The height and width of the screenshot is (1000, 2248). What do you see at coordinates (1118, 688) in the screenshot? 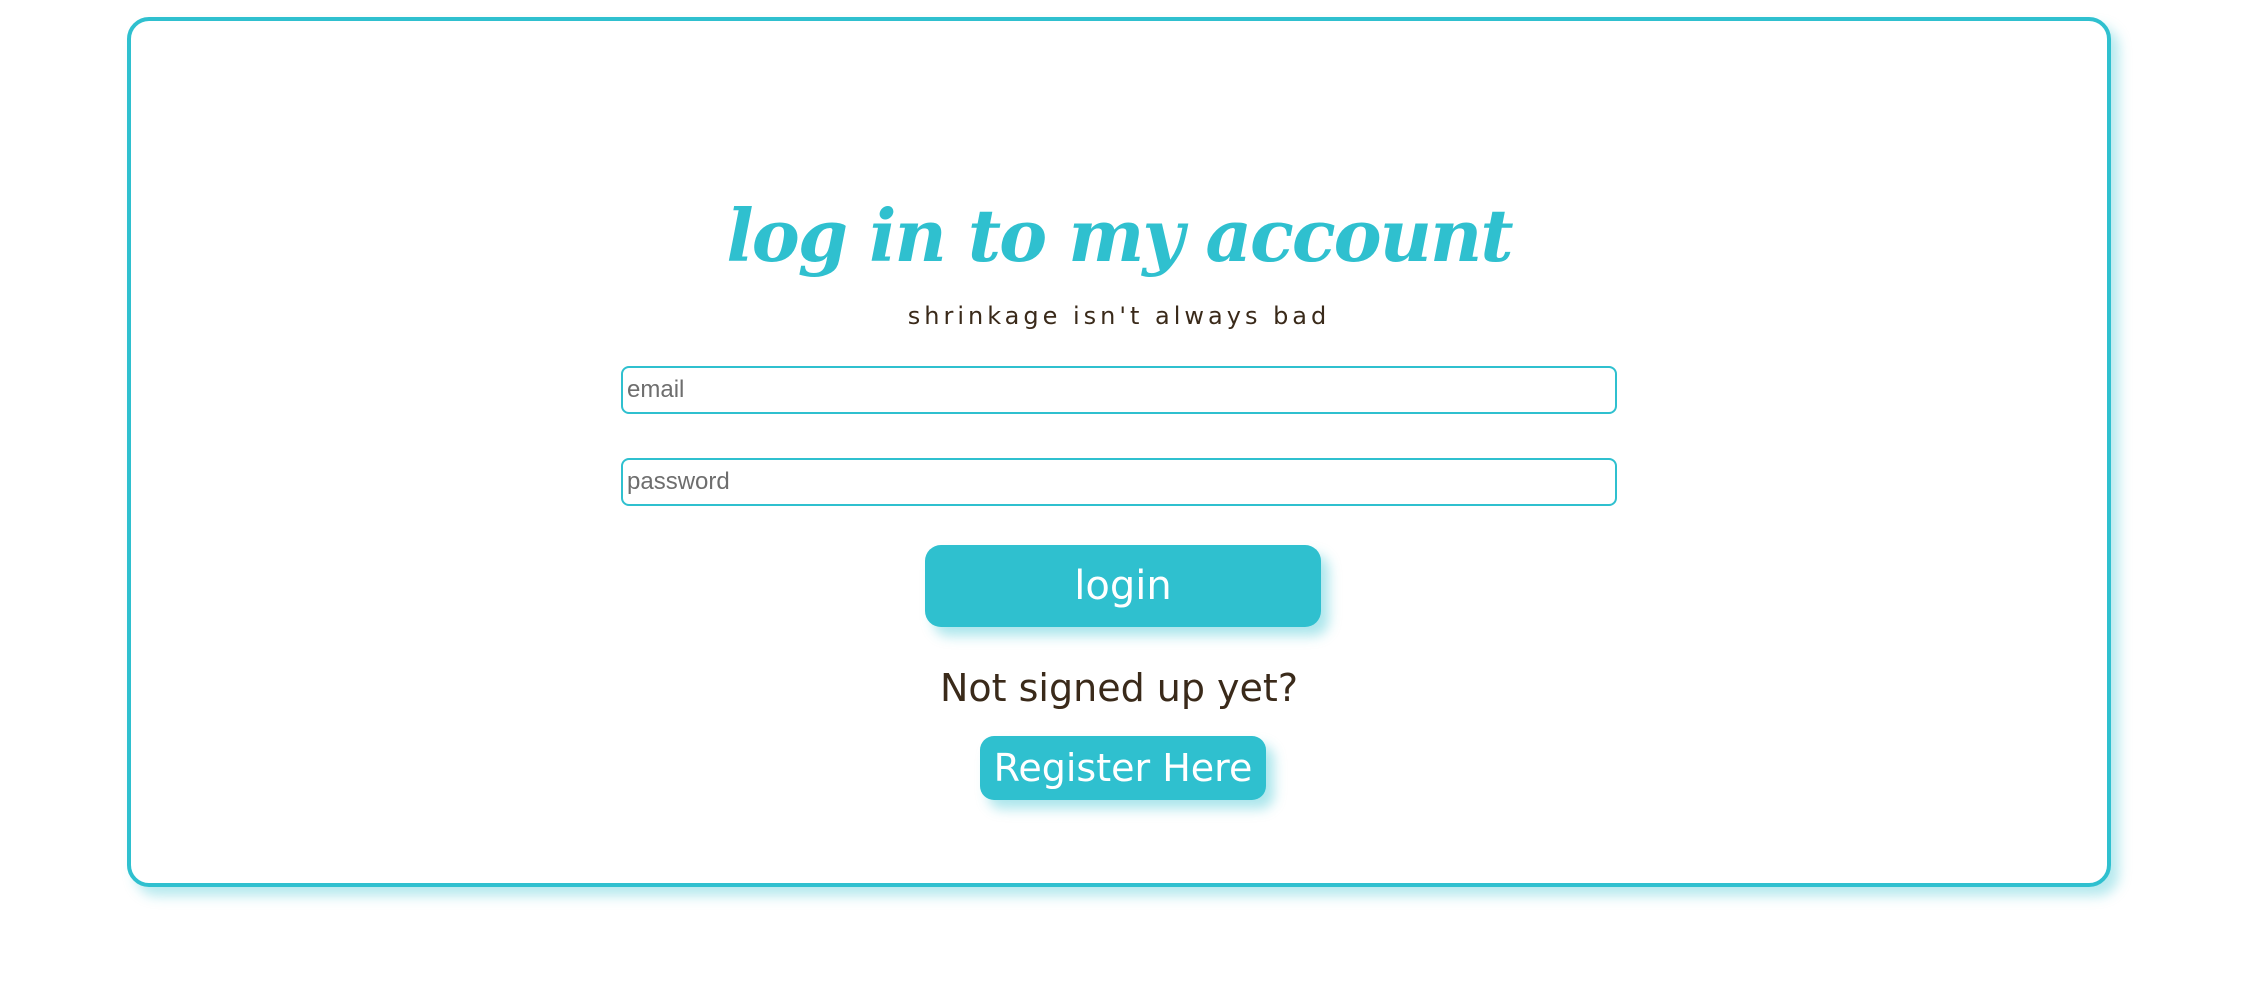
I see `signup-prompt: Not signed up yet?` at bounding box center [1118, 688].